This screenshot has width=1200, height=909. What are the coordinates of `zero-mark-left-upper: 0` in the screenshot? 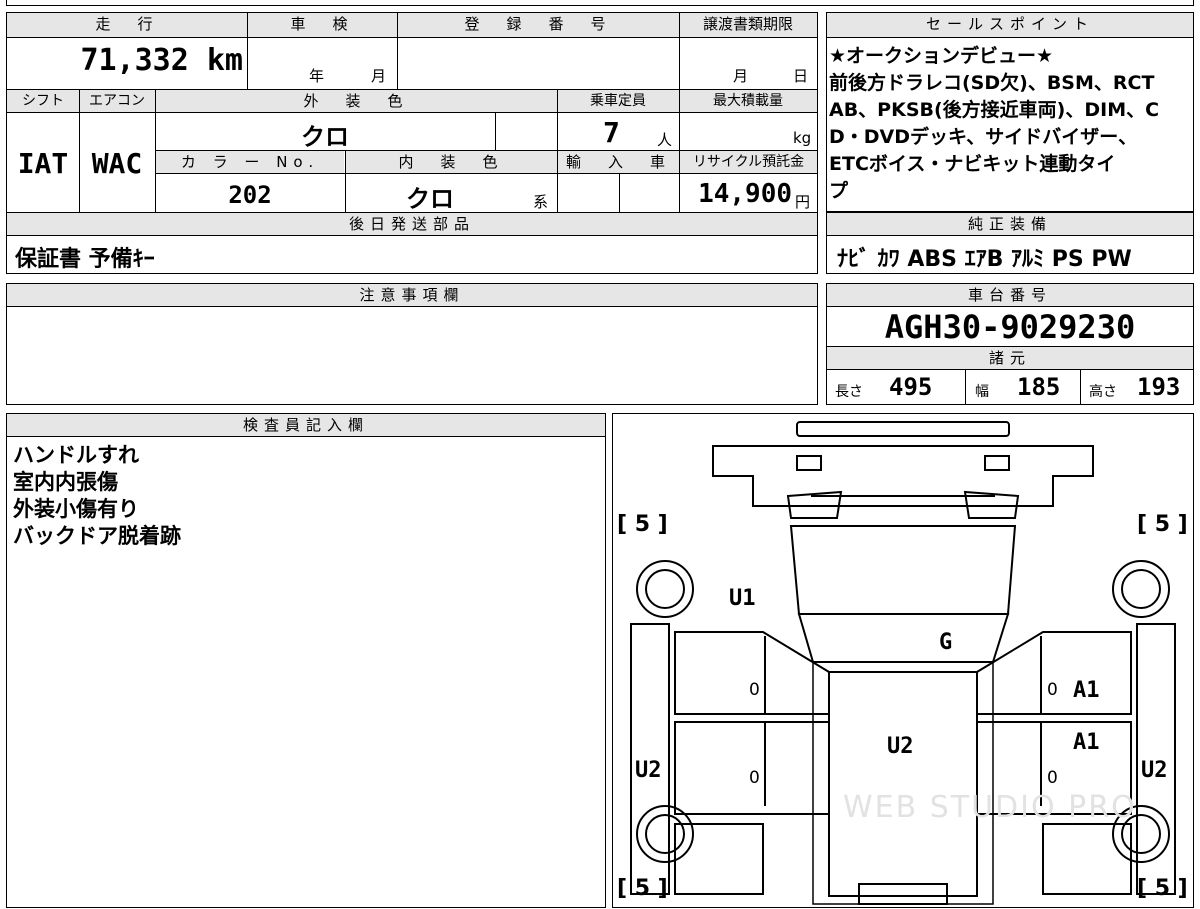 It's located at (754, 690).